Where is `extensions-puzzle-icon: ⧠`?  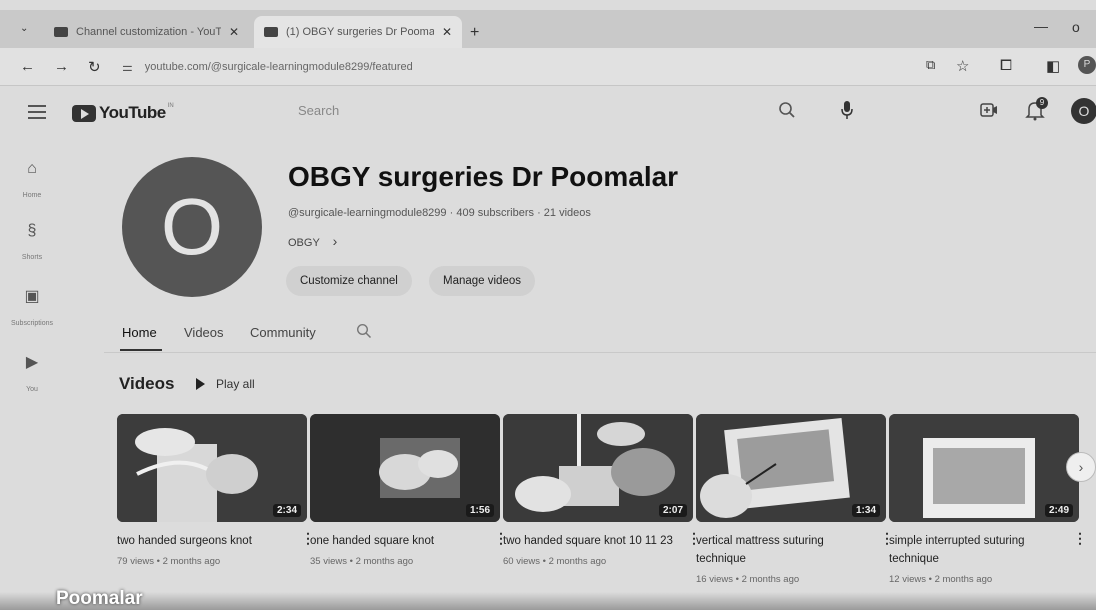 extensions-puzzle-icon: ⧠ is located at coordinates (1006, 65).